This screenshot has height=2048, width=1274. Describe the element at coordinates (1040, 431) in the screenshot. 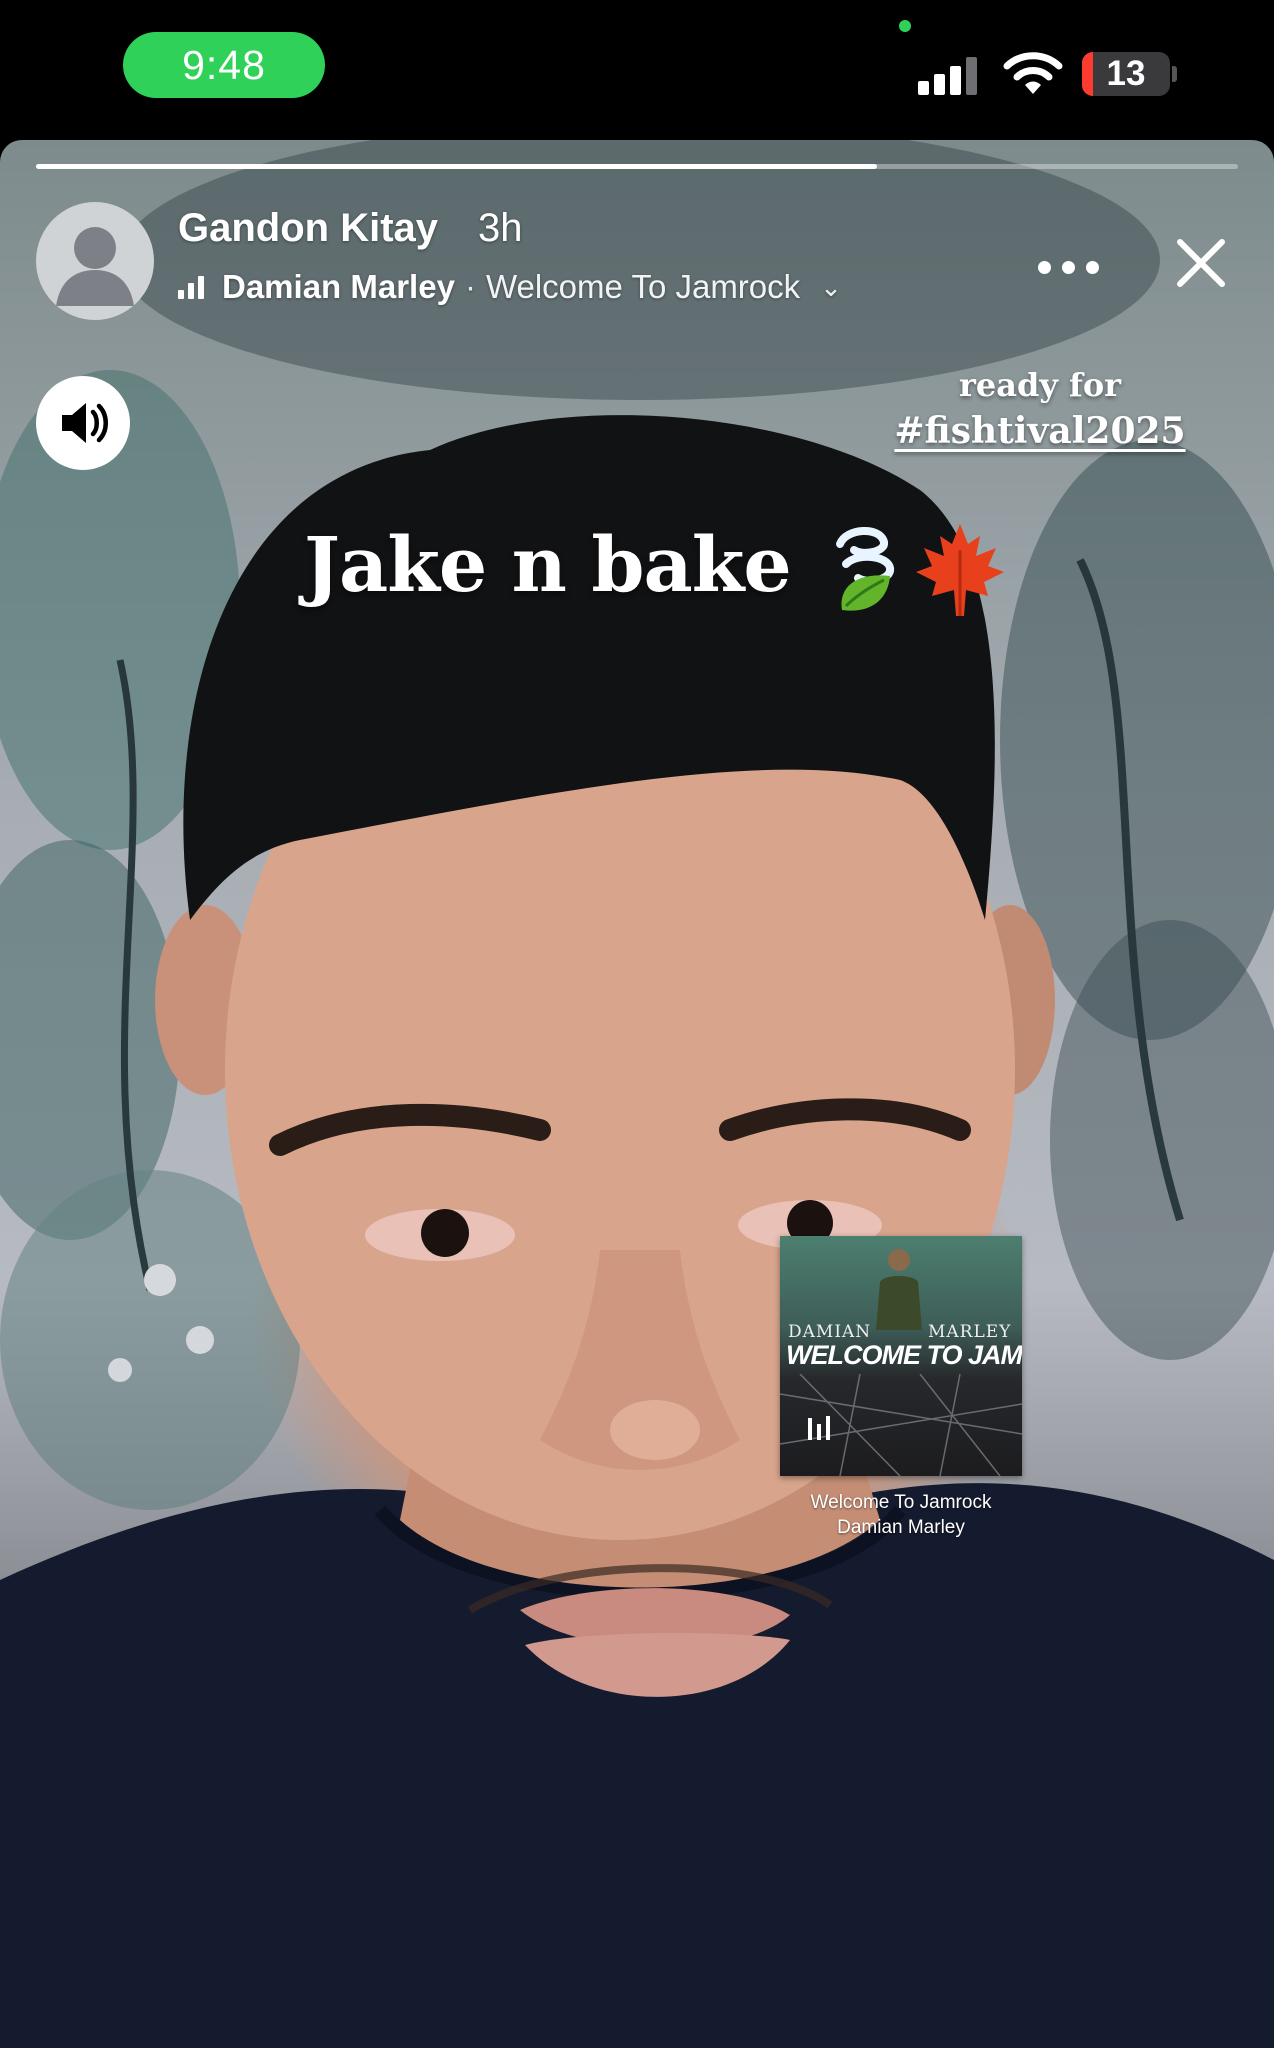

I see `hashtag: #fishtival2025` at that location.